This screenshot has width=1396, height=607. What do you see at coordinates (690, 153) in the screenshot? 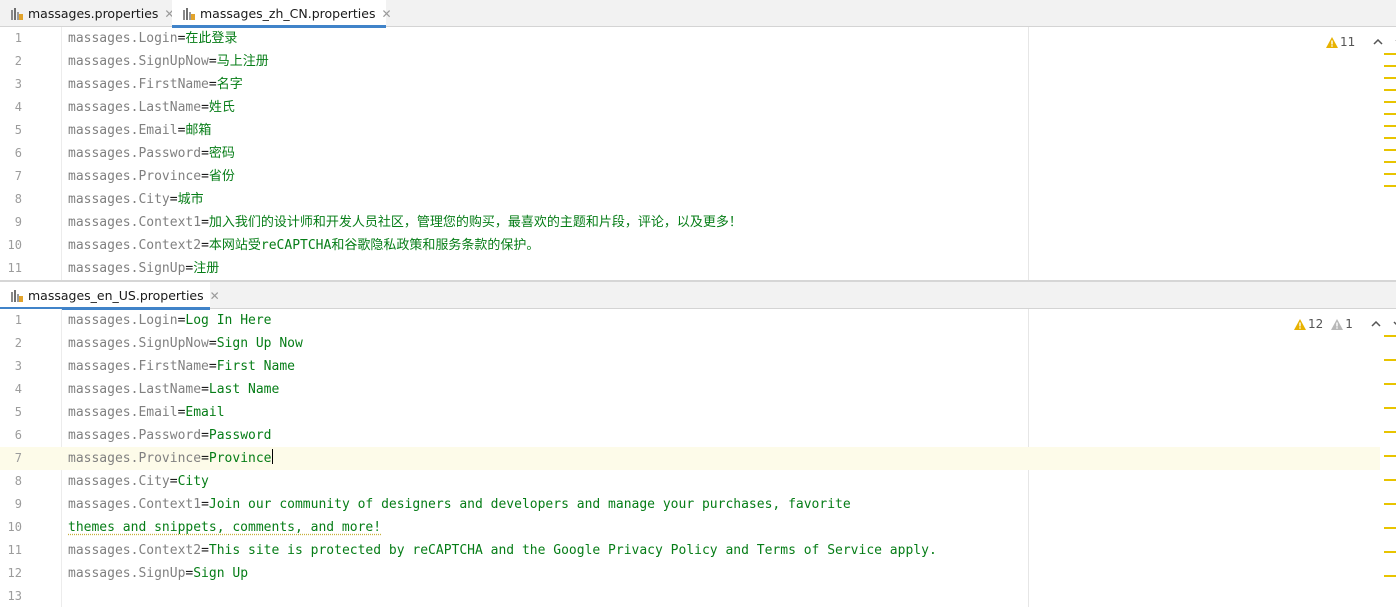
I see `code-line: 6 massages.Password=密码` at bounding box center [690, 153].